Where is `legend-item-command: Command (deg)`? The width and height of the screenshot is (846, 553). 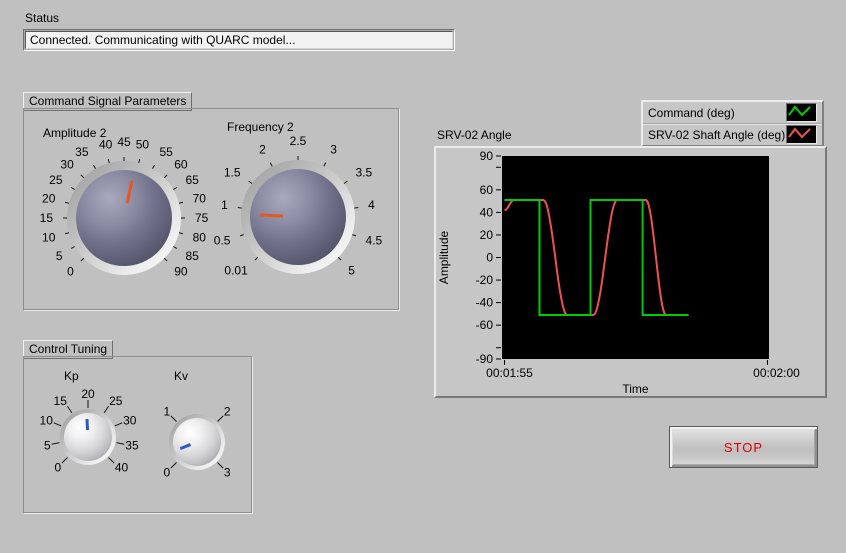
legend-item-command: Command (deg) is located at coordinates (732, 113).